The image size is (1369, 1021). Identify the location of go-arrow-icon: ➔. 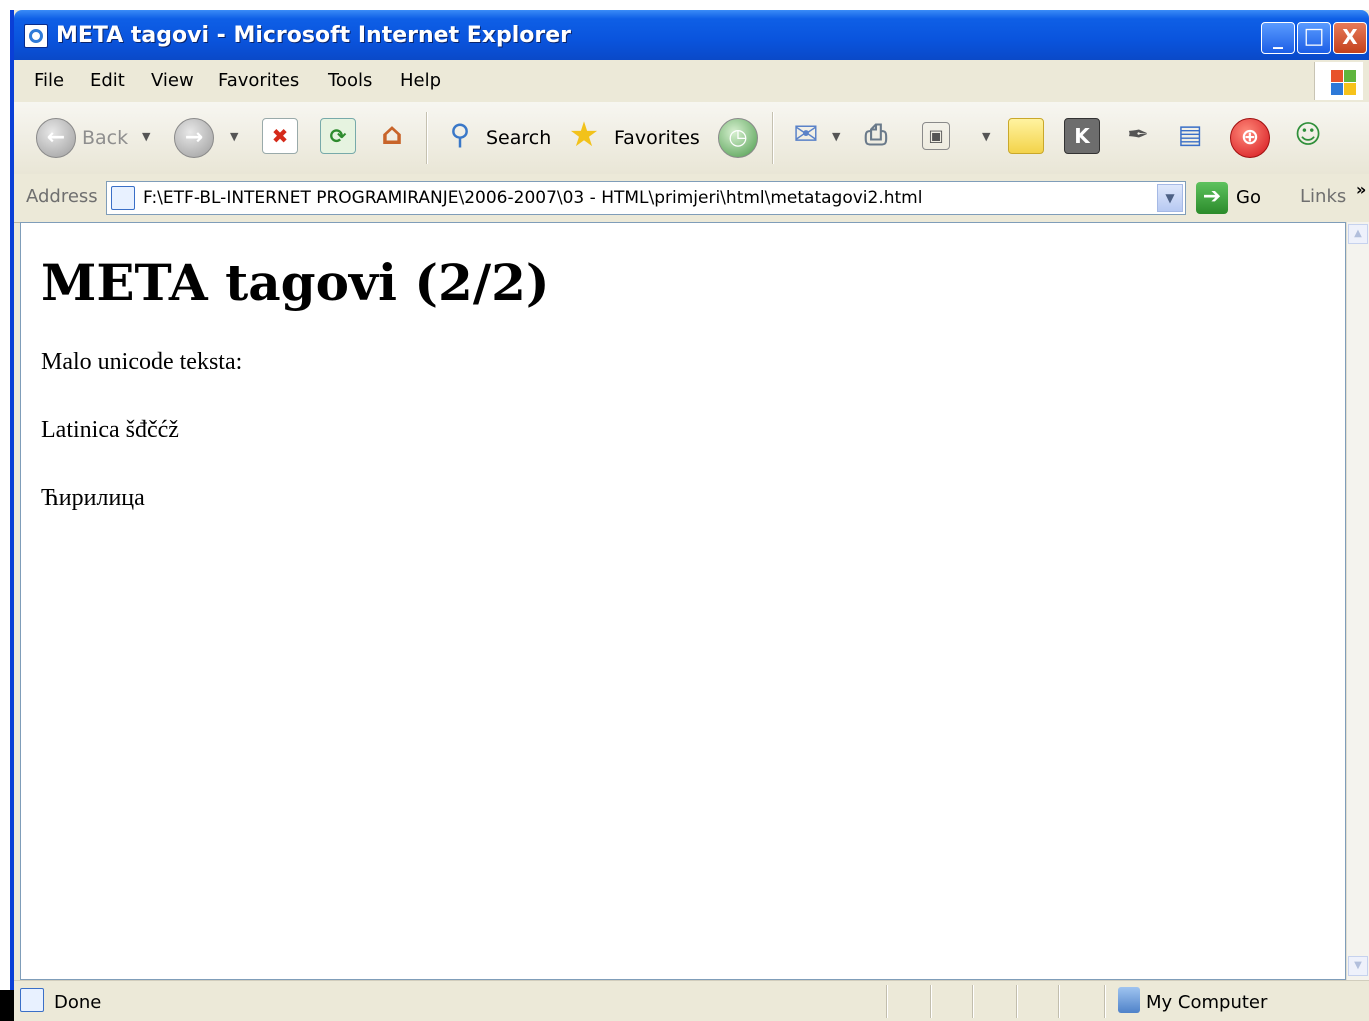
(1212, 198).